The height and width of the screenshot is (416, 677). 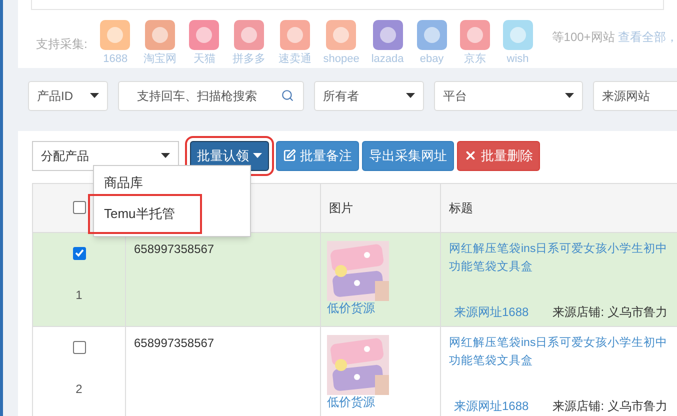 What do you see at coordinates (461, 208) in the screenshot?
I see `column-header: 标题` at bounding box center [461, 208].